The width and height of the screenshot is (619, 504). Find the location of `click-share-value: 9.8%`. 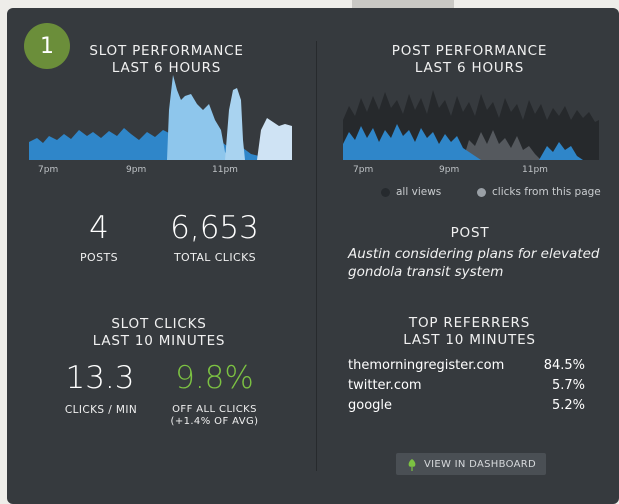

click-share-value: 9.8% is located at coordinates (214, 378).